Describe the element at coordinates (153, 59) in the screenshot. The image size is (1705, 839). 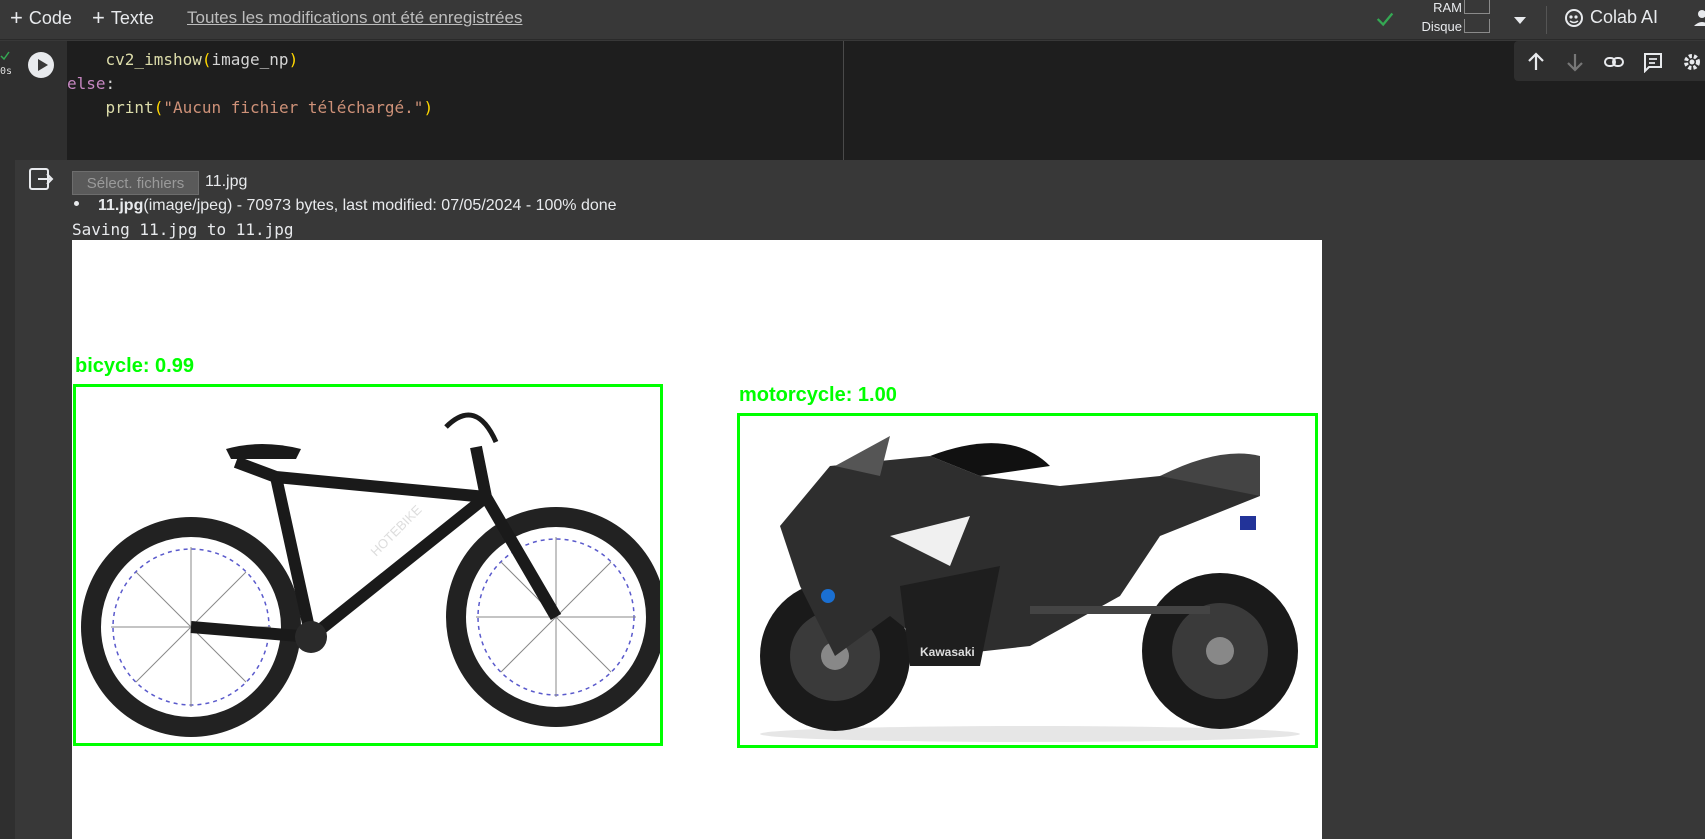
I see `code-function: cv2_imshow` at that location.